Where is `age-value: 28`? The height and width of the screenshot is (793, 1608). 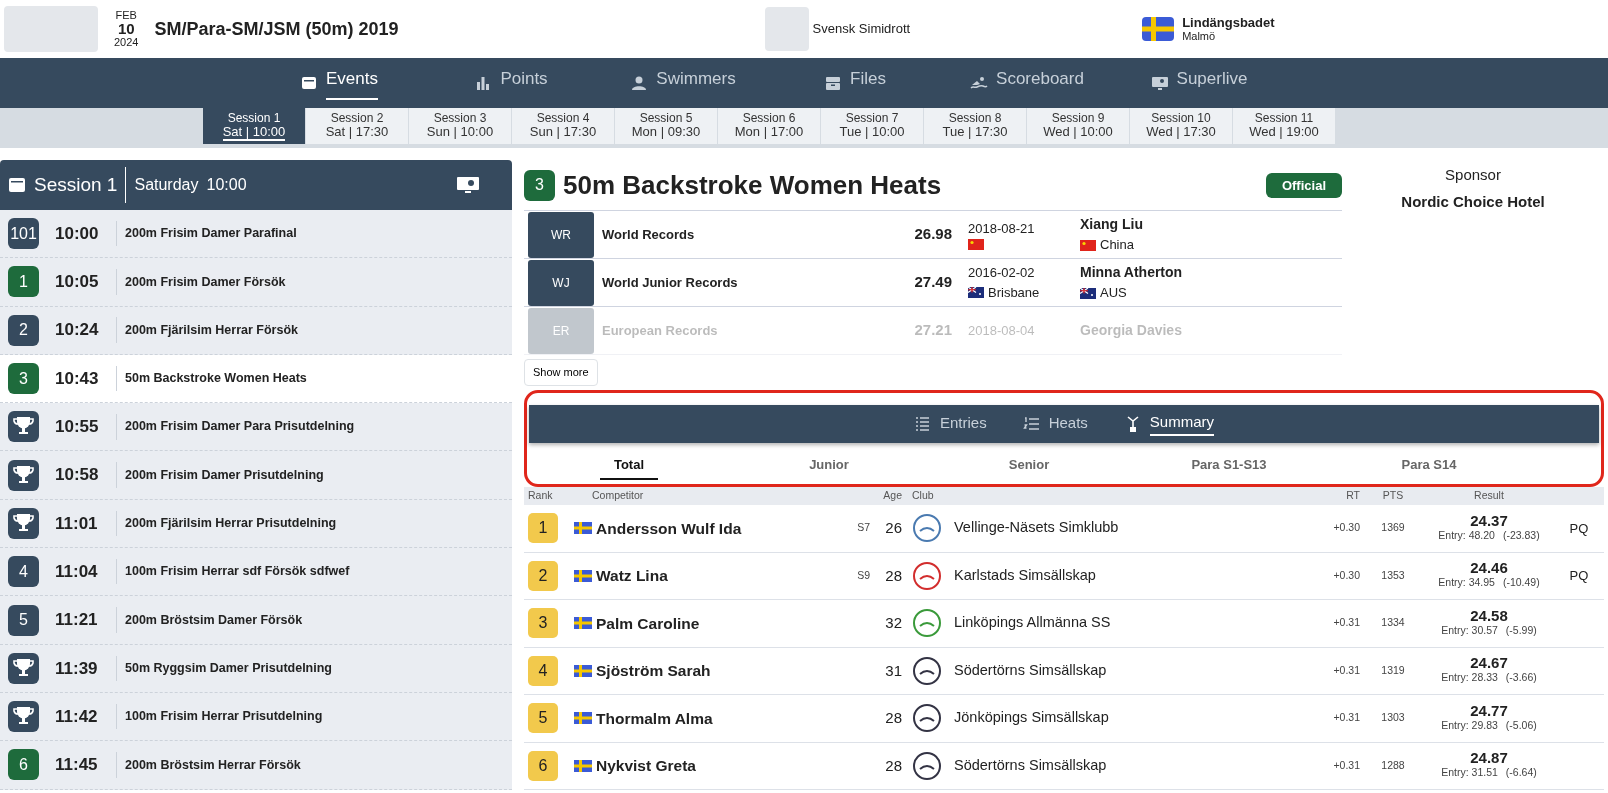 age-value: 28 is located at coordinates (893, 718).